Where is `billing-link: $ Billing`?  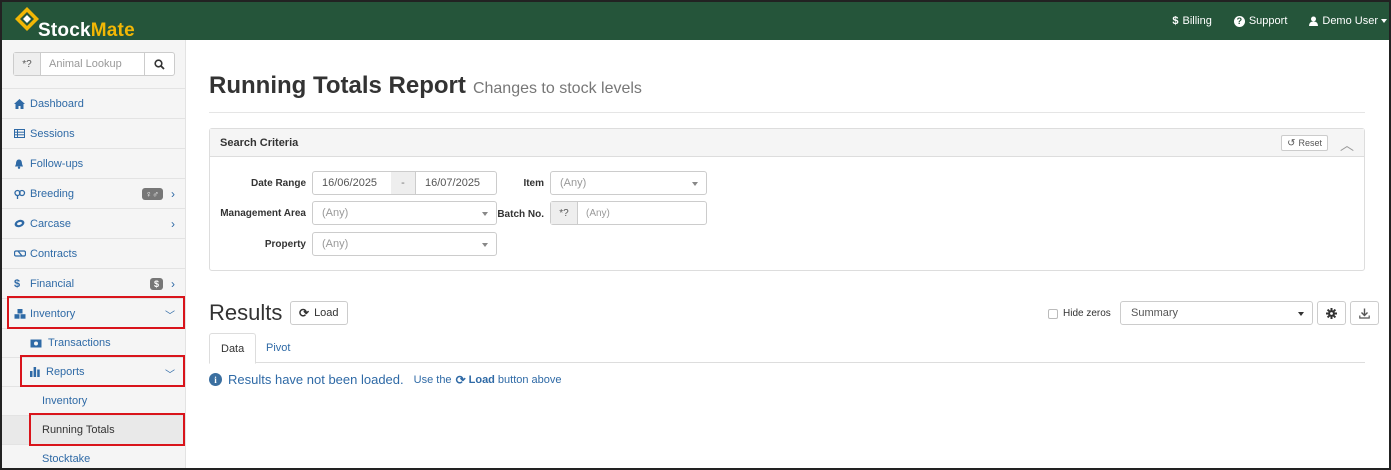 billing-link: $ Billing is located at coordinates (1191, 21).